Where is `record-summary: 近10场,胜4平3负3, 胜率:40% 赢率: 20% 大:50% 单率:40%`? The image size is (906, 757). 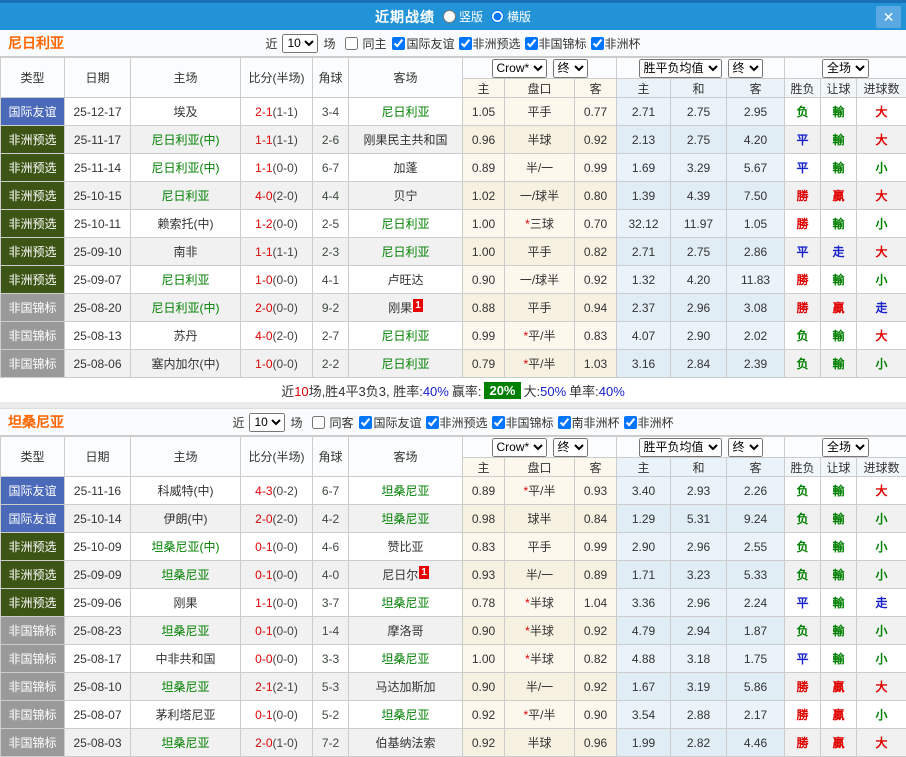 record-summary: 近10场,胜4平3负3, 胜率:40% 赢率: 20% 大:50% 单率:40% is located at coordinates (453, 390).